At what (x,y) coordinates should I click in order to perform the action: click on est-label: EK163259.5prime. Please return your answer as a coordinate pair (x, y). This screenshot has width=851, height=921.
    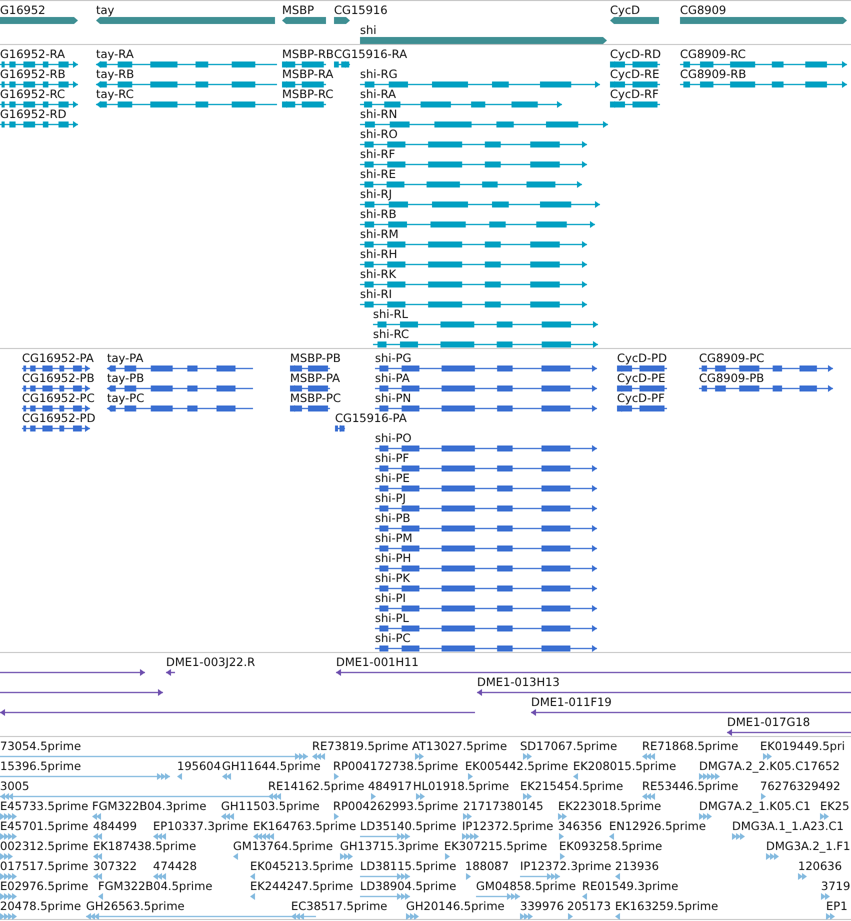
    Looking at the image, I should click on (666, 906).